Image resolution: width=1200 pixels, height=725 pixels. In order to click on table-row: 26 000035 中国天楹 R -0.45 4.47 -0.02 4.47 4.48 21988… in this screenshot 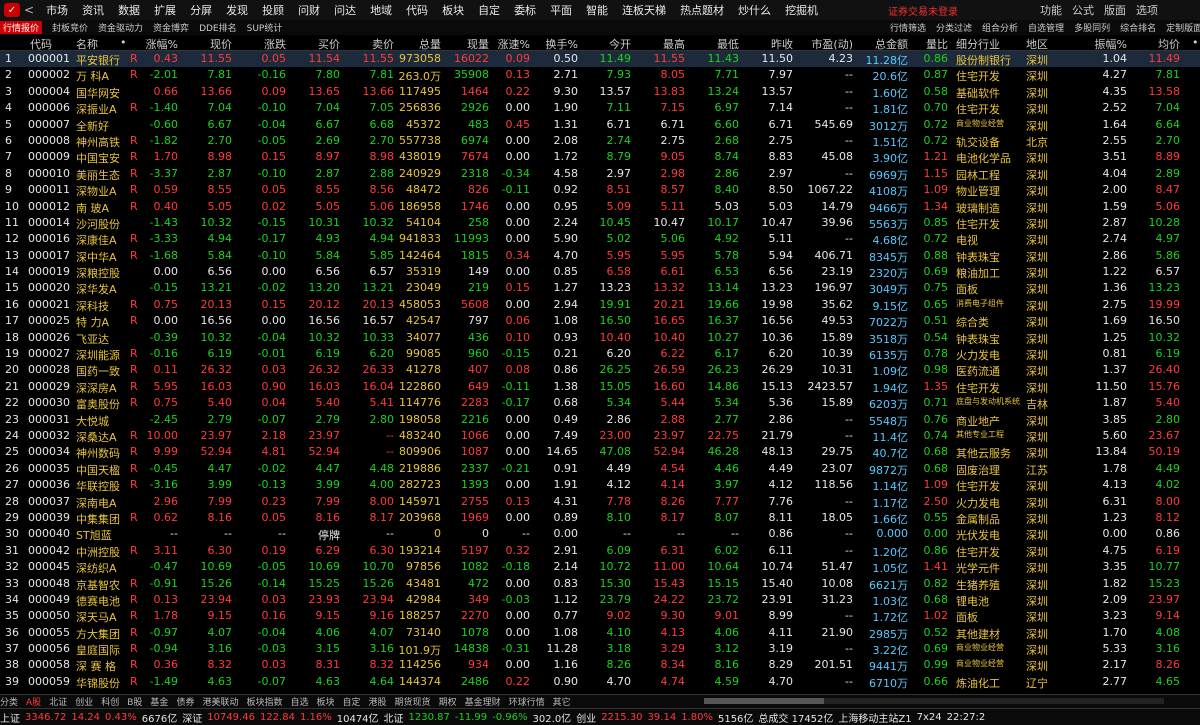, I will do `click(600, 469)`.